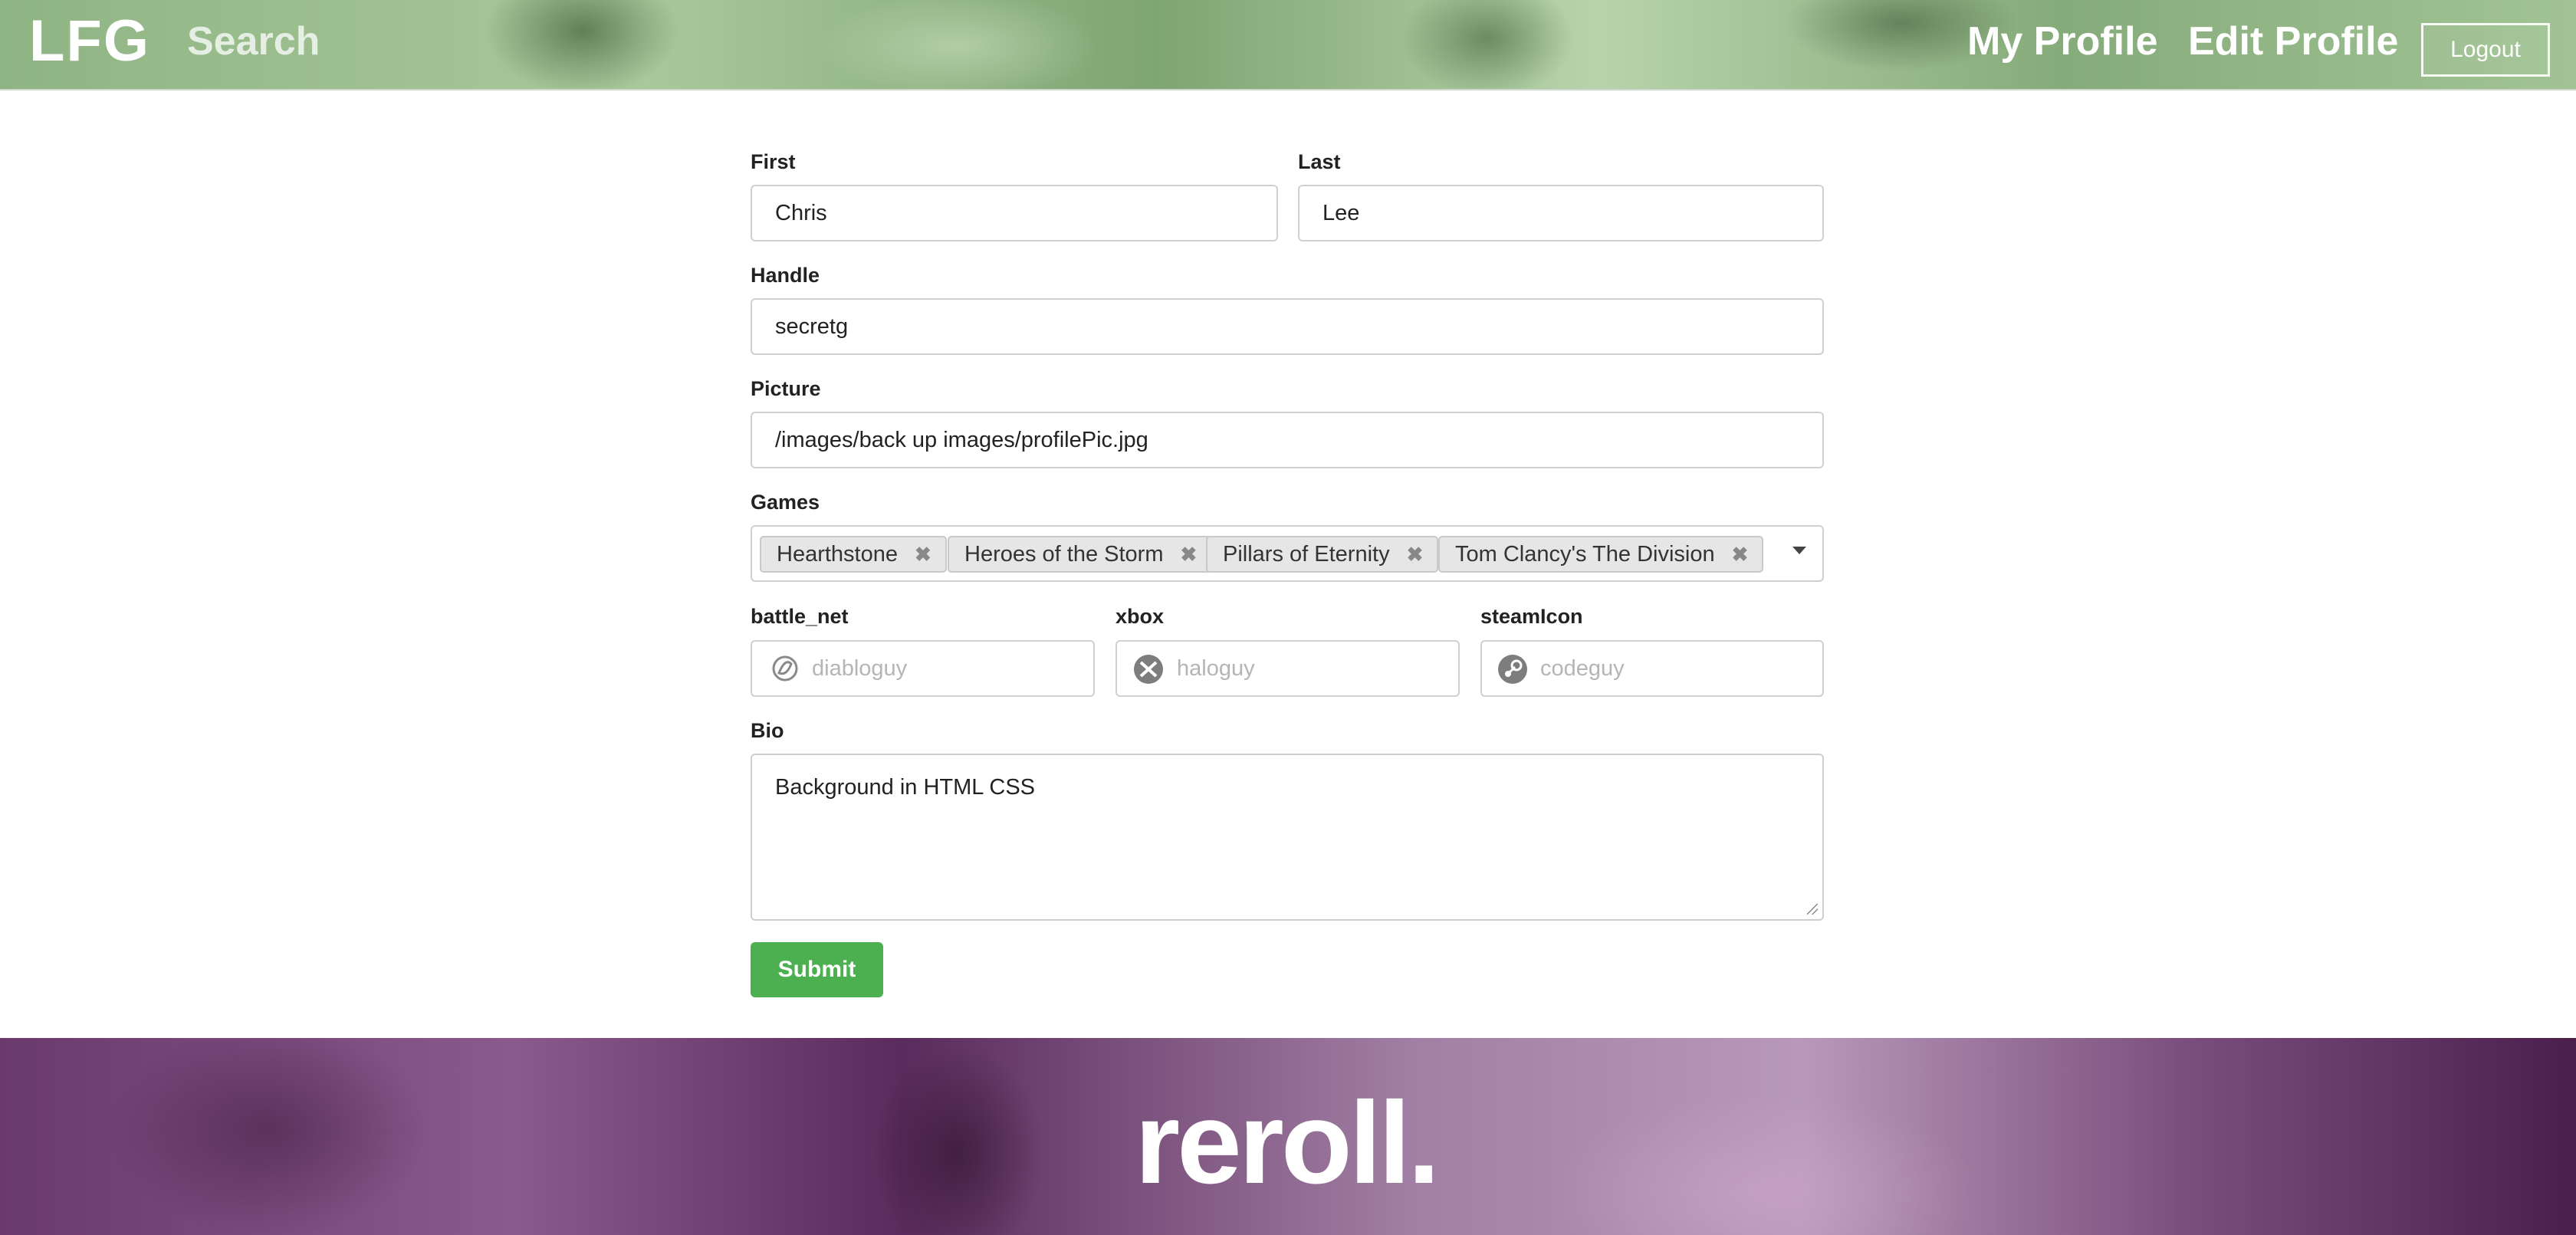 The image size is (2576, 1235). What do you see at coordinates (1812, 910) in the screenshot?
I see `resize-handle-icon` at bounding box center [1812, 910].